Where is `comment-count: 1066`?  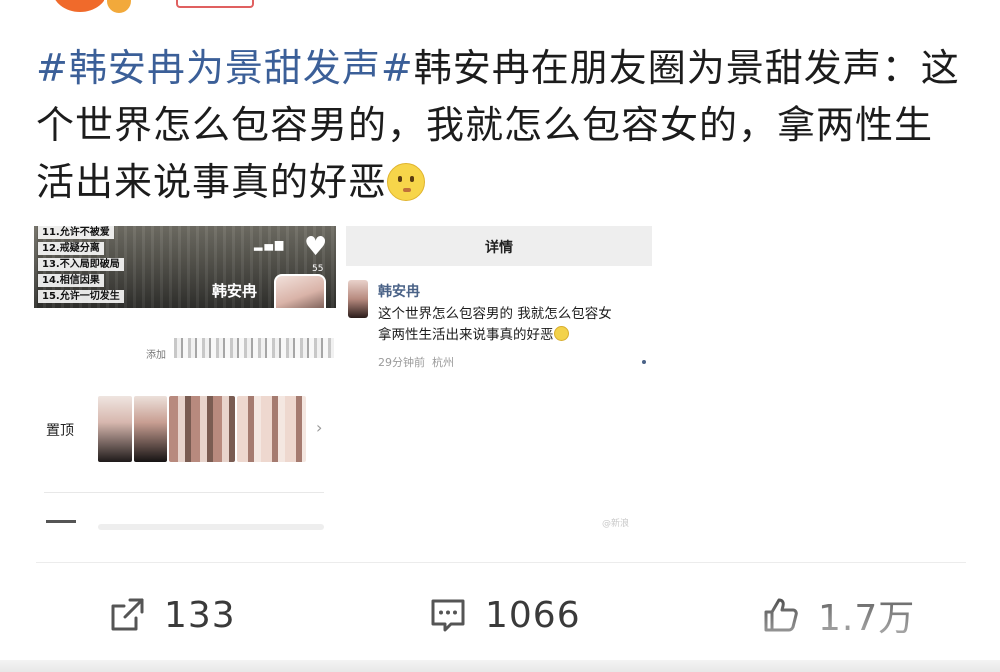 comment-count: 1066 is located at coordinates (533, 615).